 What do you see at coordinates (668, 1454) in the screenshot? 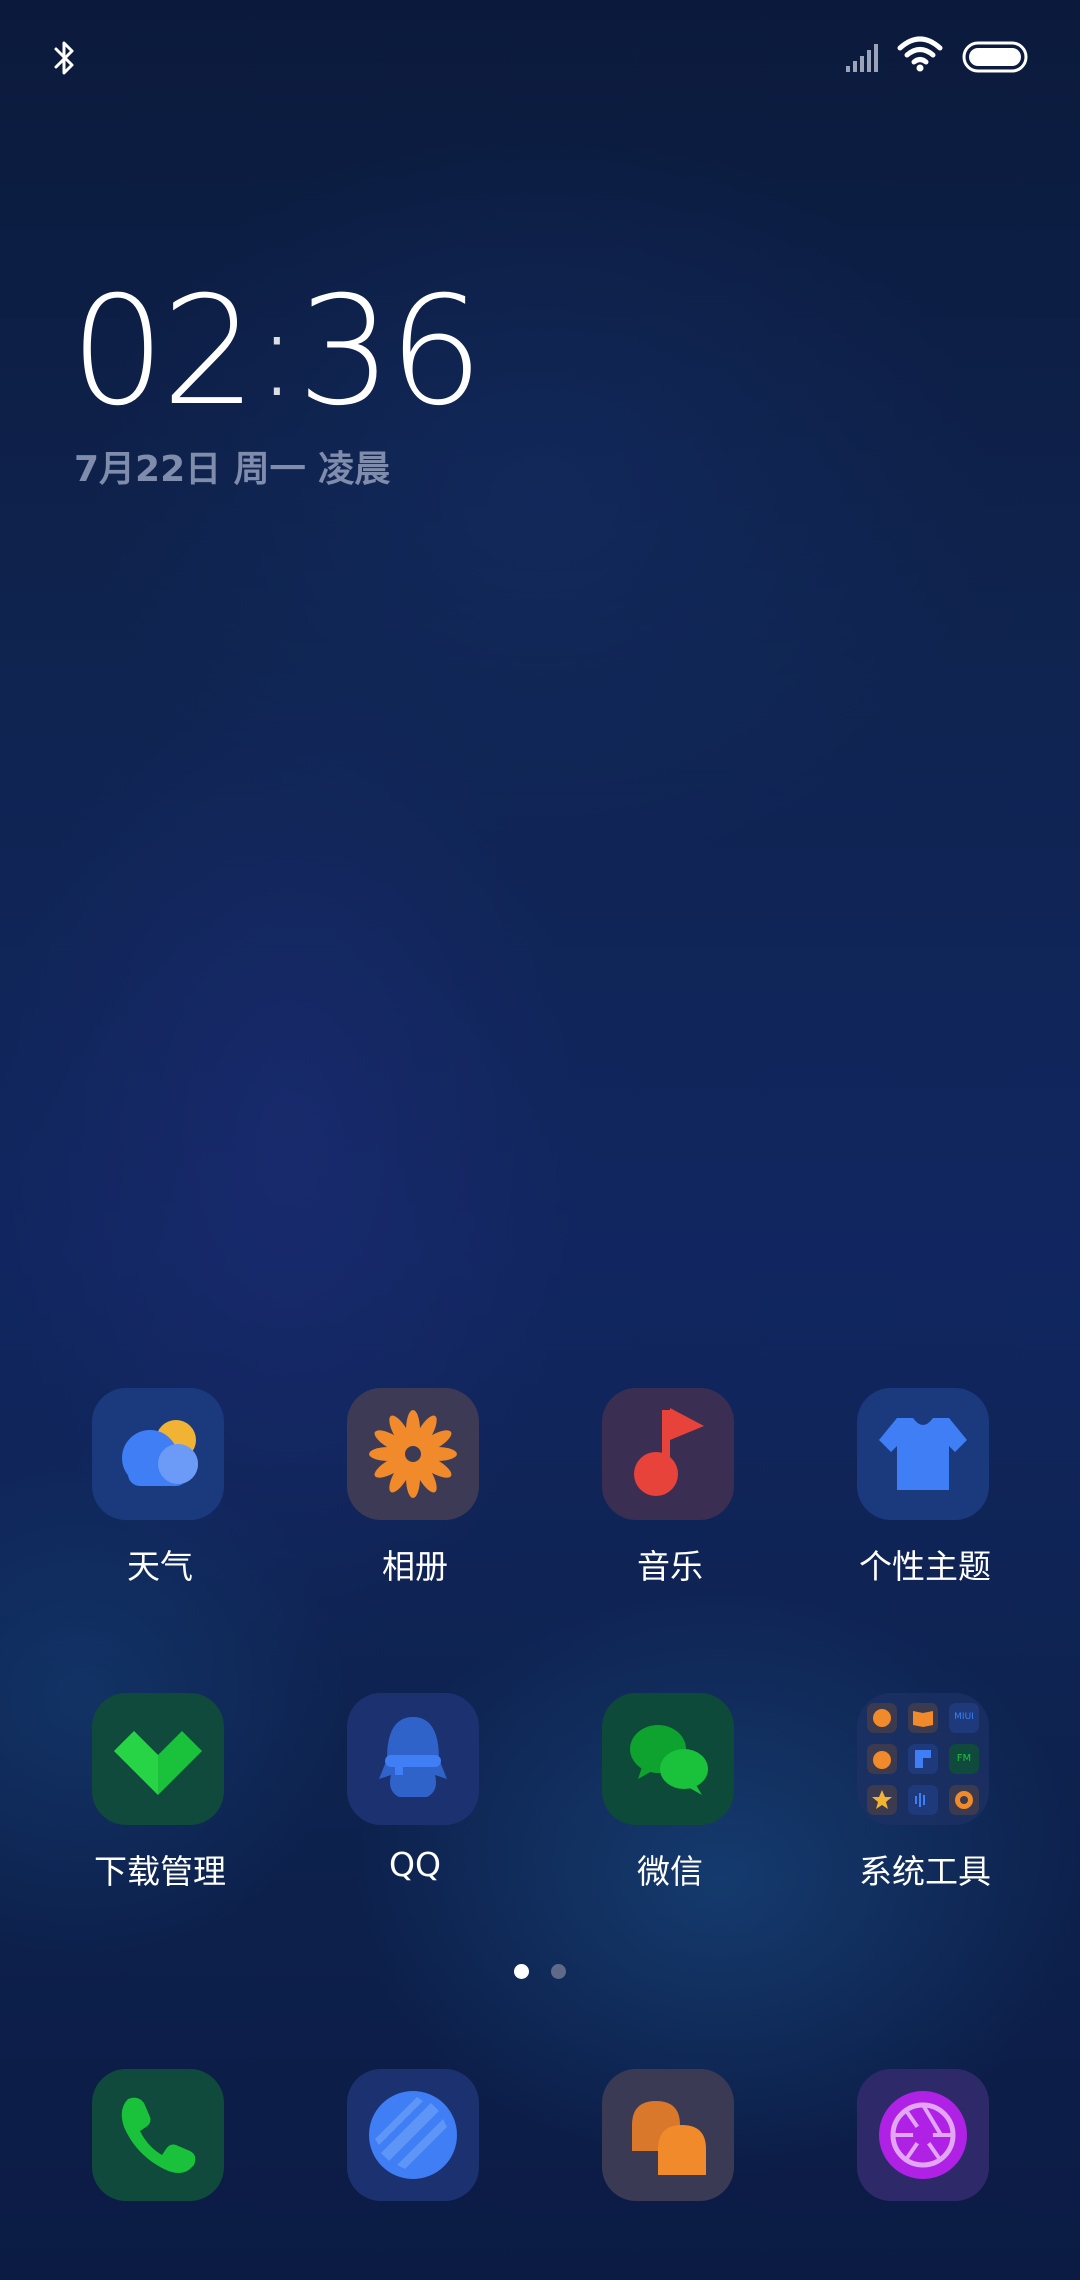
I see `music-icon` at bounding box center [668, 1454].